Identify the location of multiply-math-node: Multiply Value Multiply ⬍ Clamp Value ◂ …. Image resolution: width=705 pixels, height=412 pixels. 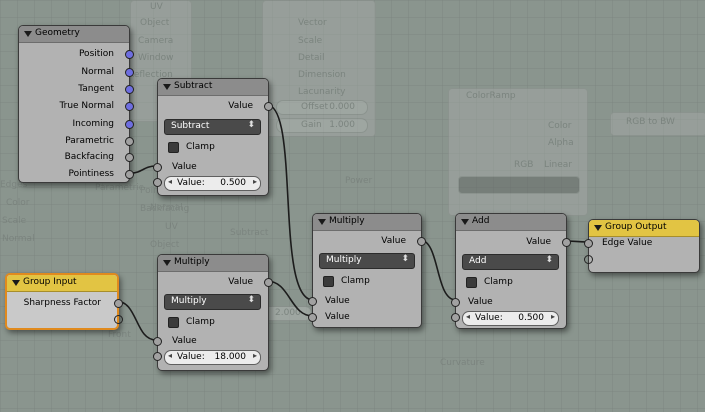
(213, 312).